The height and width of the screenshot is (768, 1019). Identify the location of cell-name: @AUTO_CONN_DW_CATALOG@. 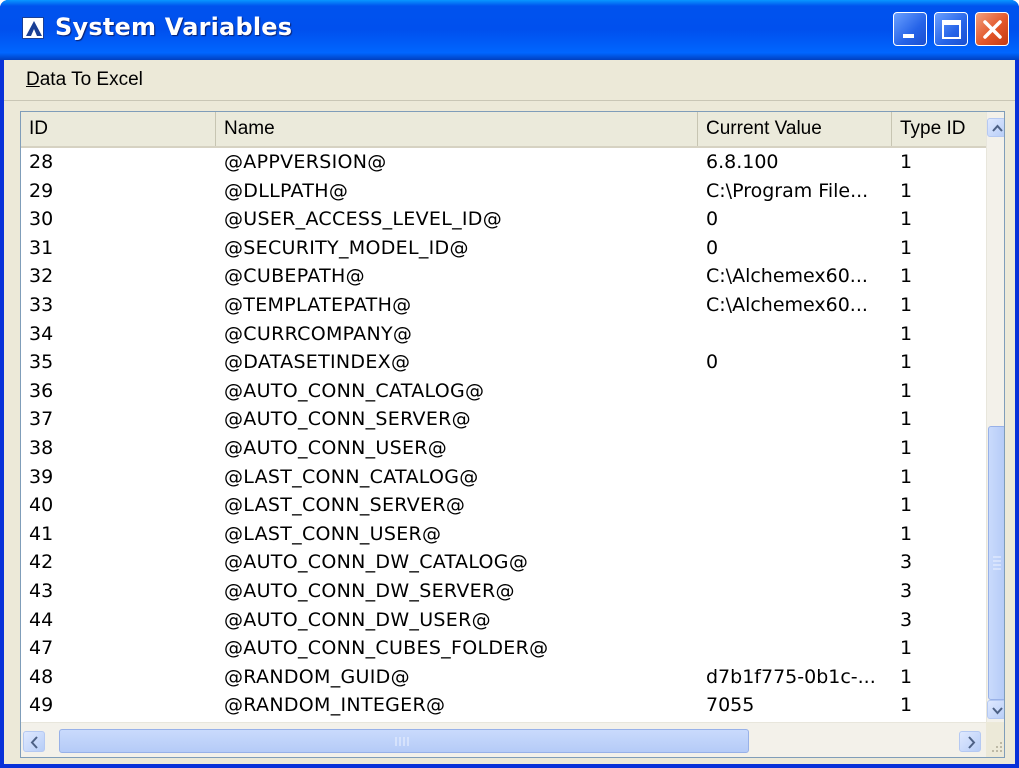
(376, 562).